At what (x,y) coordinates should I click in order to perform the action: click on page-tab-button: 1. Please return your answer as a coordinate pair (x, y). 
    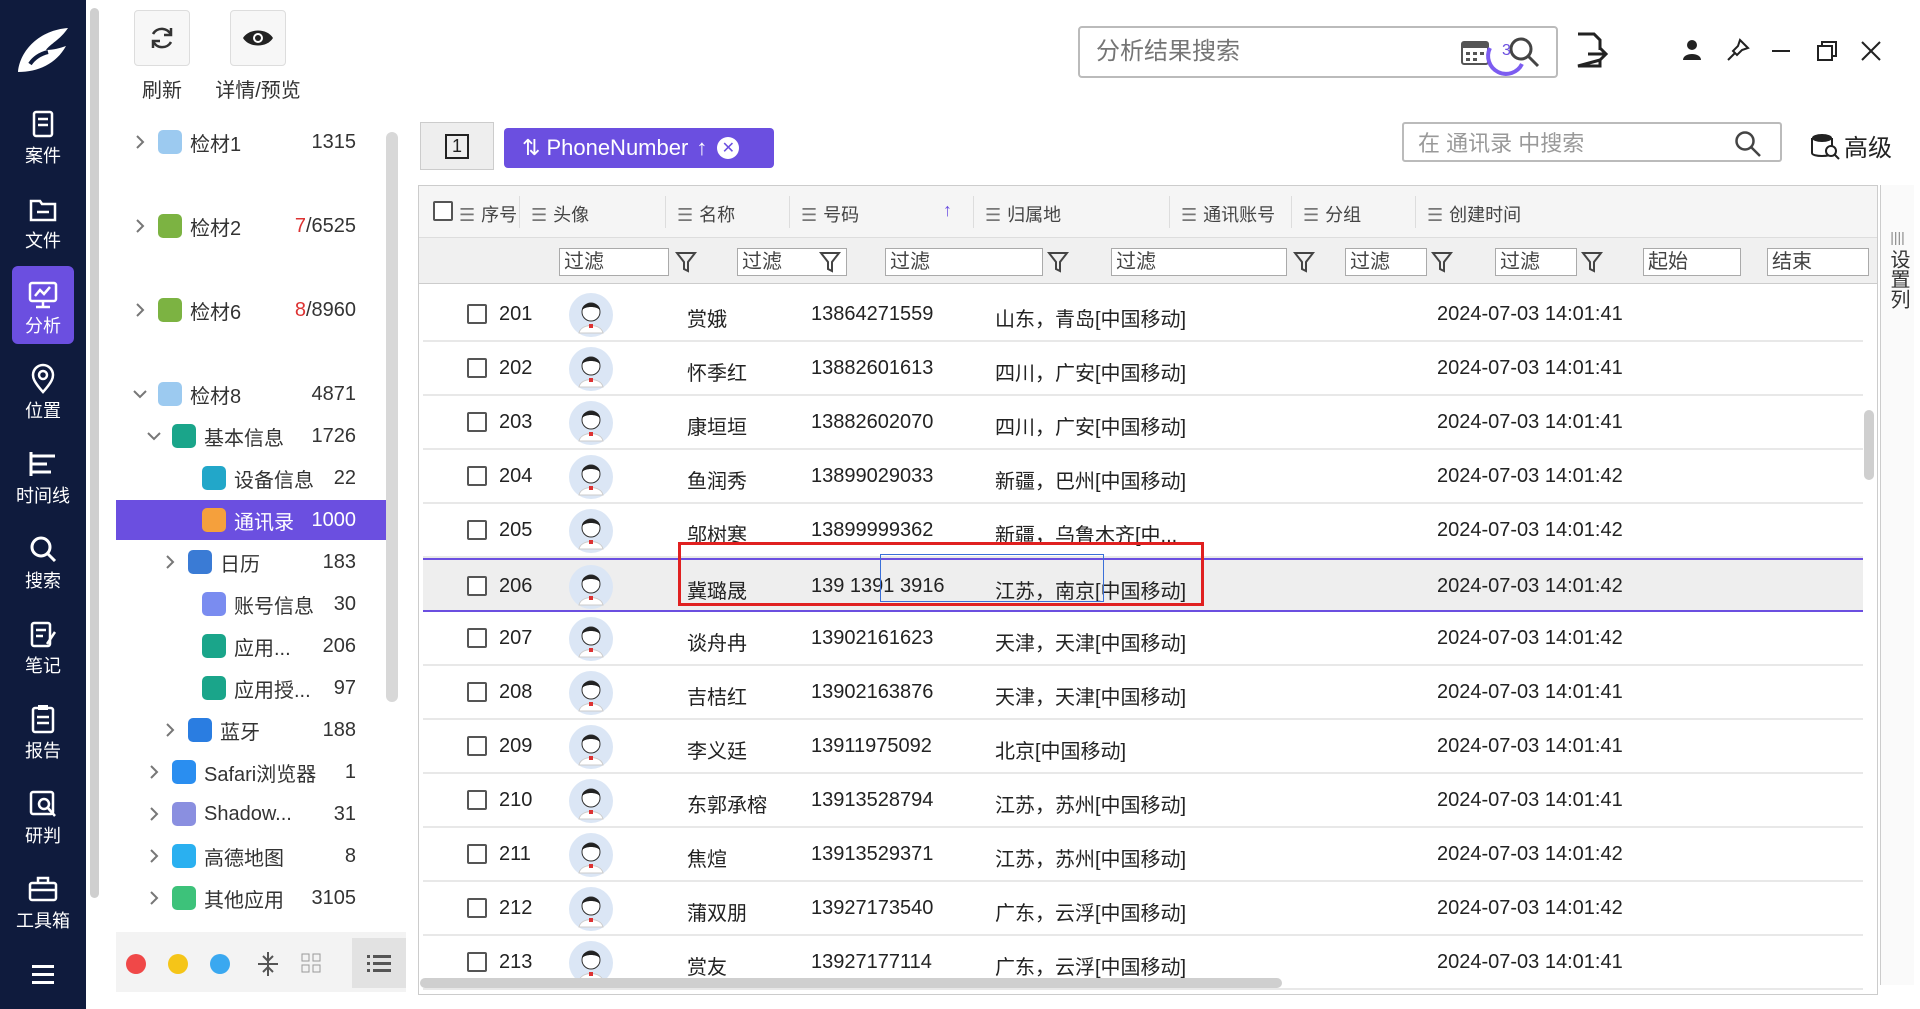
    Looking at the image, I should click on (457, 146).